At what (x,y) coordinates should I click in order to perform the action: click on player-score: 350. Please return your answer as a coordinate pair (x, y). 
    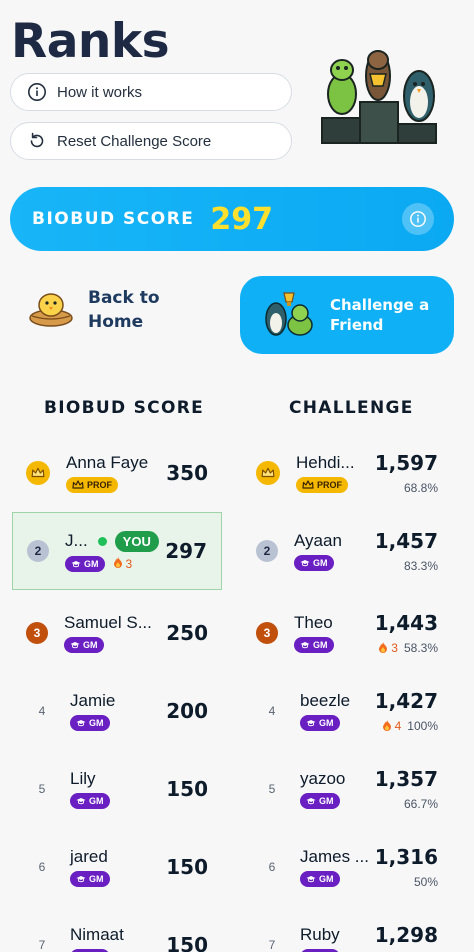
    Looking at the image, I should click on (187, 473).